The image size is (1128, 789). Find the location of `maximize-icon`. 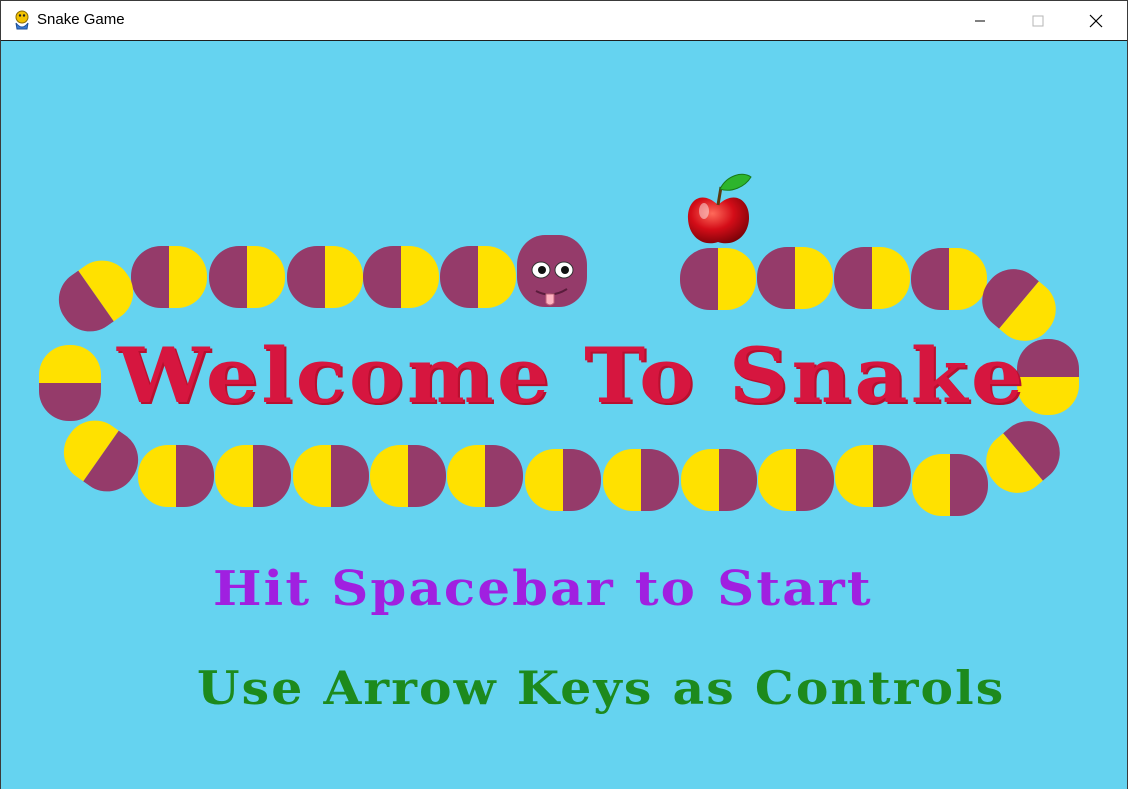

maximize-icon is located at coordinates (1038, 20).